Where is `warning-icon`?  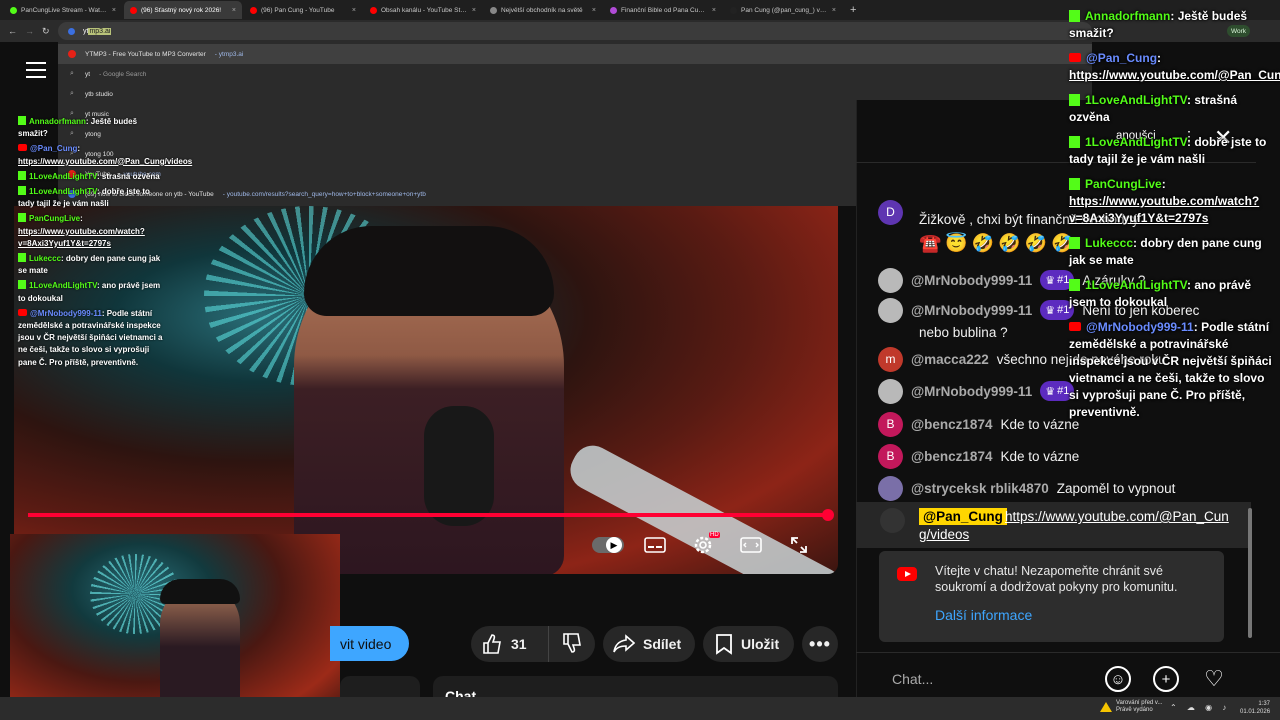
warning-icon is located at coordinates (1106, 707).